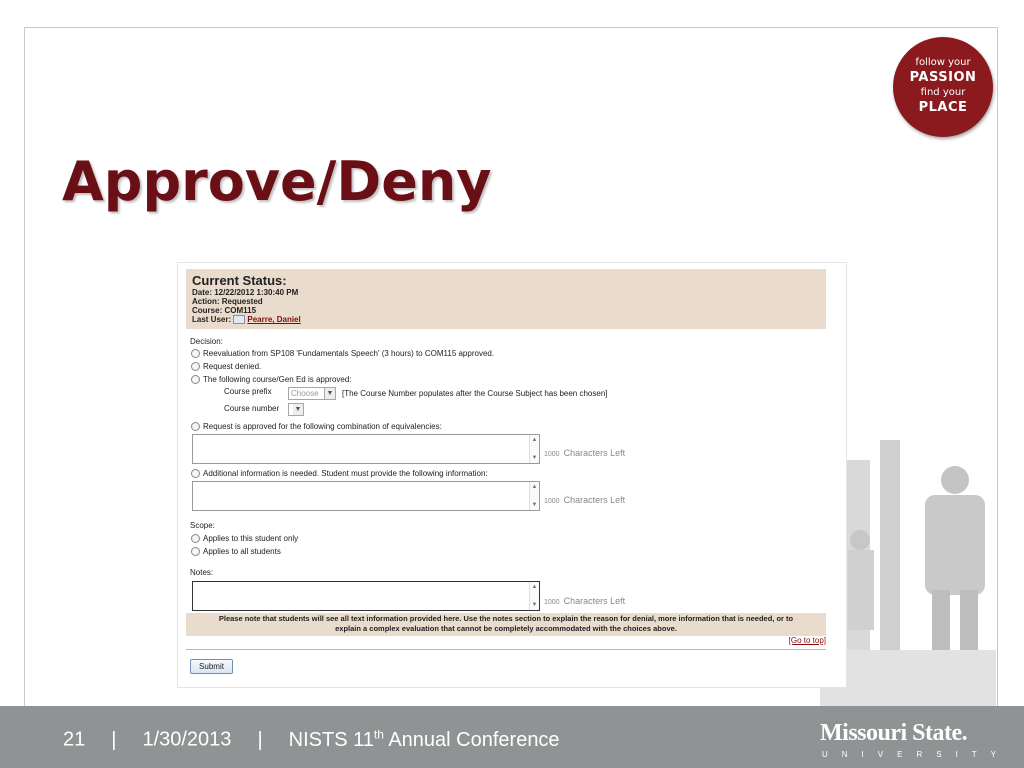 This screenshot has height=768, width=1024. What do you see at coordinates (212, 319) in the screenshot?
I see `last-user-label: Last User:` at bounding box center [212, 319].